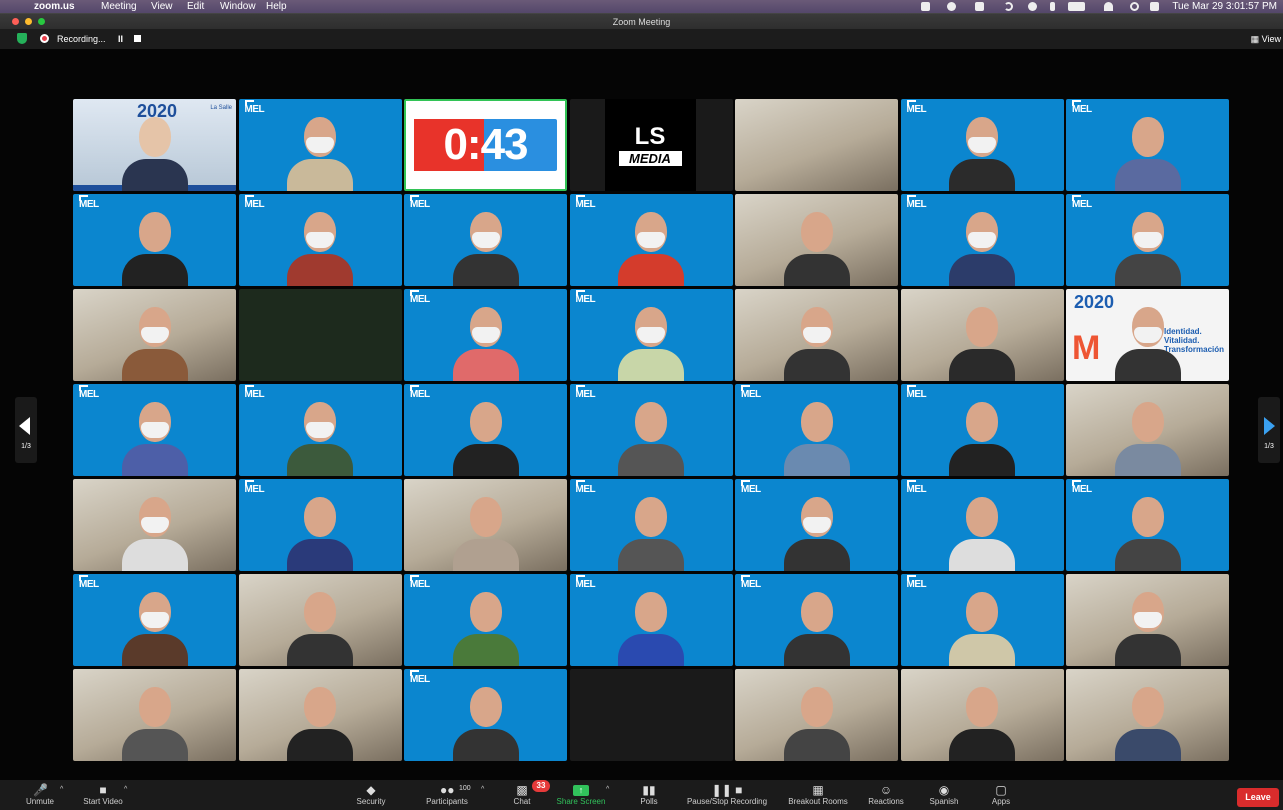 The width and height of the screenshot is (1283, 810). Describe the element at coordinates (61, 789) in the screenshot. I see `audio-options-caret: ^` at that location.